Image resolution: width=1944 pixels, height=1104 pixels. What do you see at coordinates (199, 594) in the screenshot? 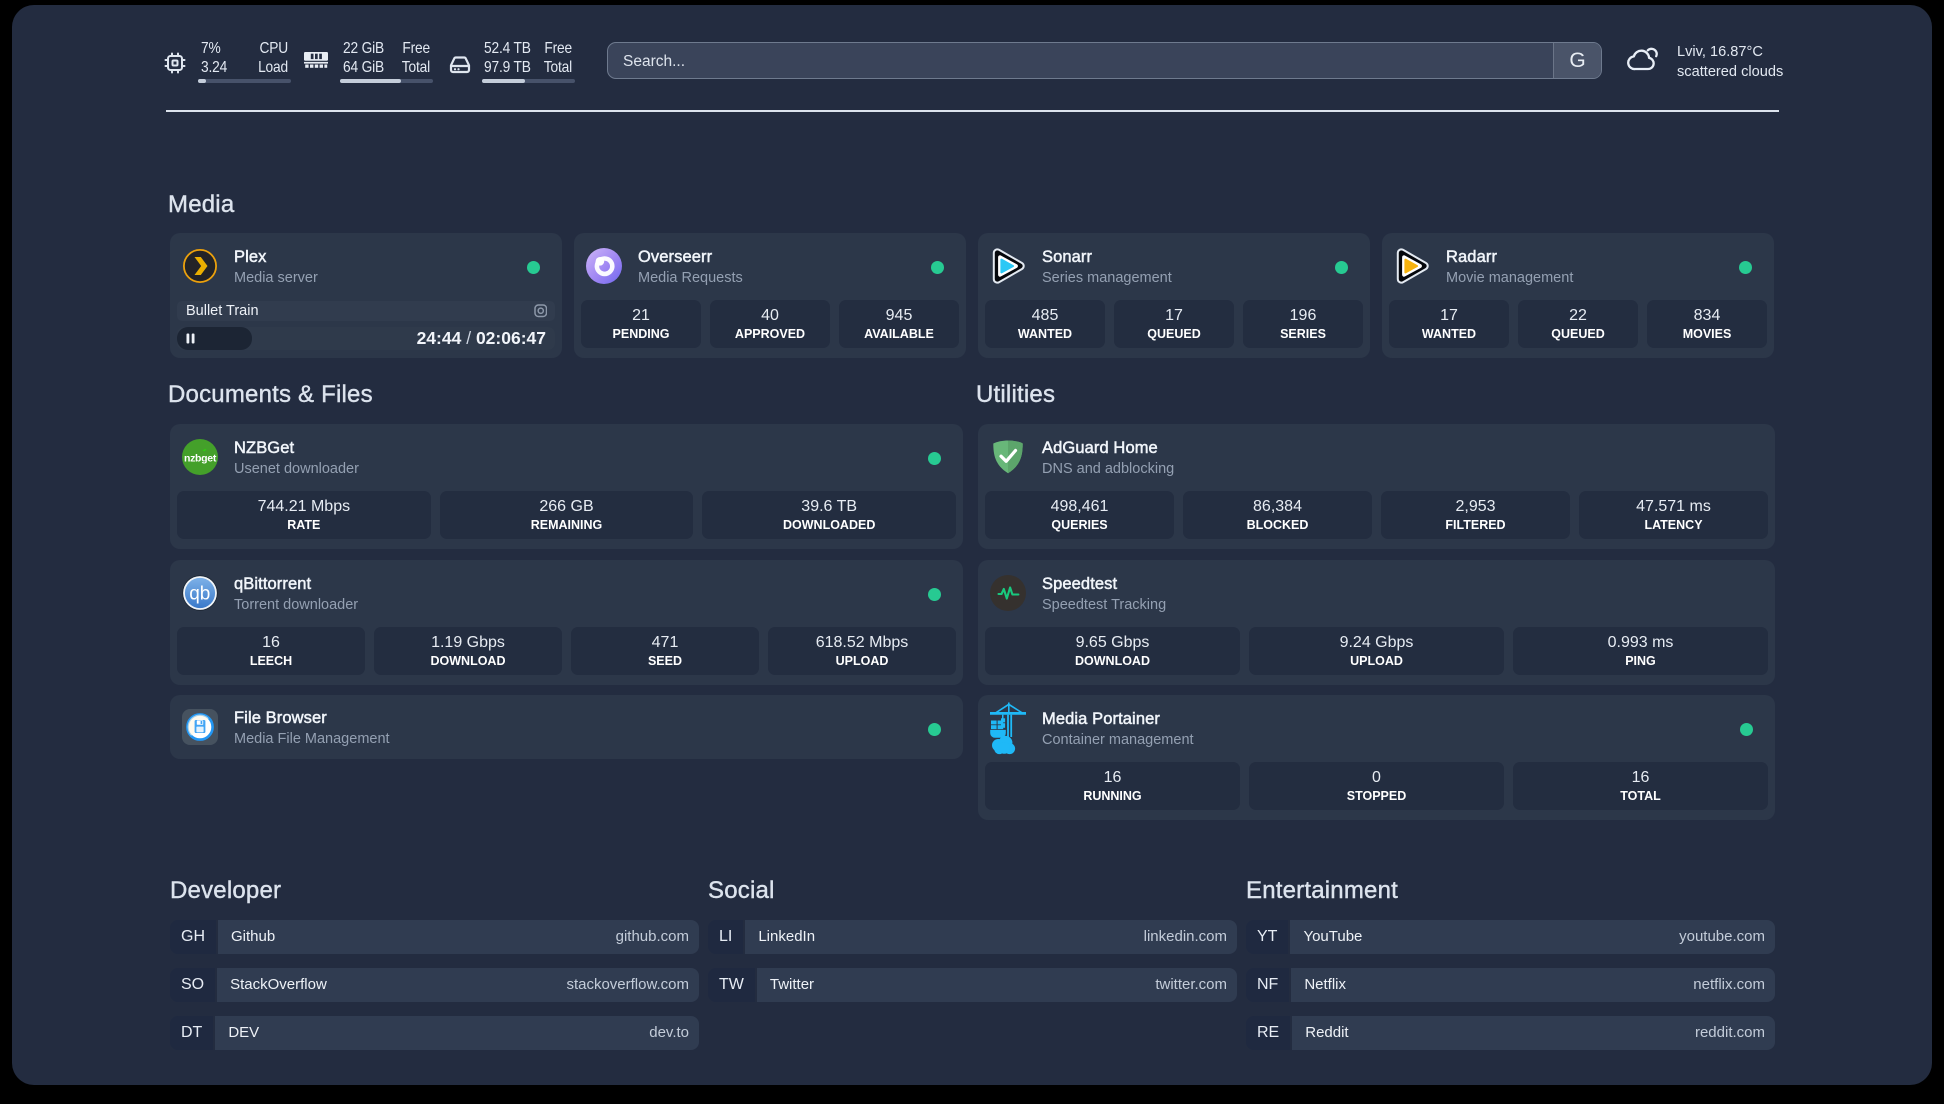
I see `svg-text: qb` at bounding box center [199, 594].